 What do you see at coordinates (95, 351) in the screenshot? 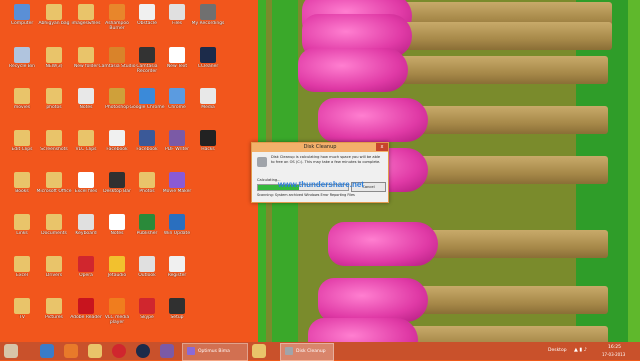
I see `explorer-icon` at bounding box center [95, 351].